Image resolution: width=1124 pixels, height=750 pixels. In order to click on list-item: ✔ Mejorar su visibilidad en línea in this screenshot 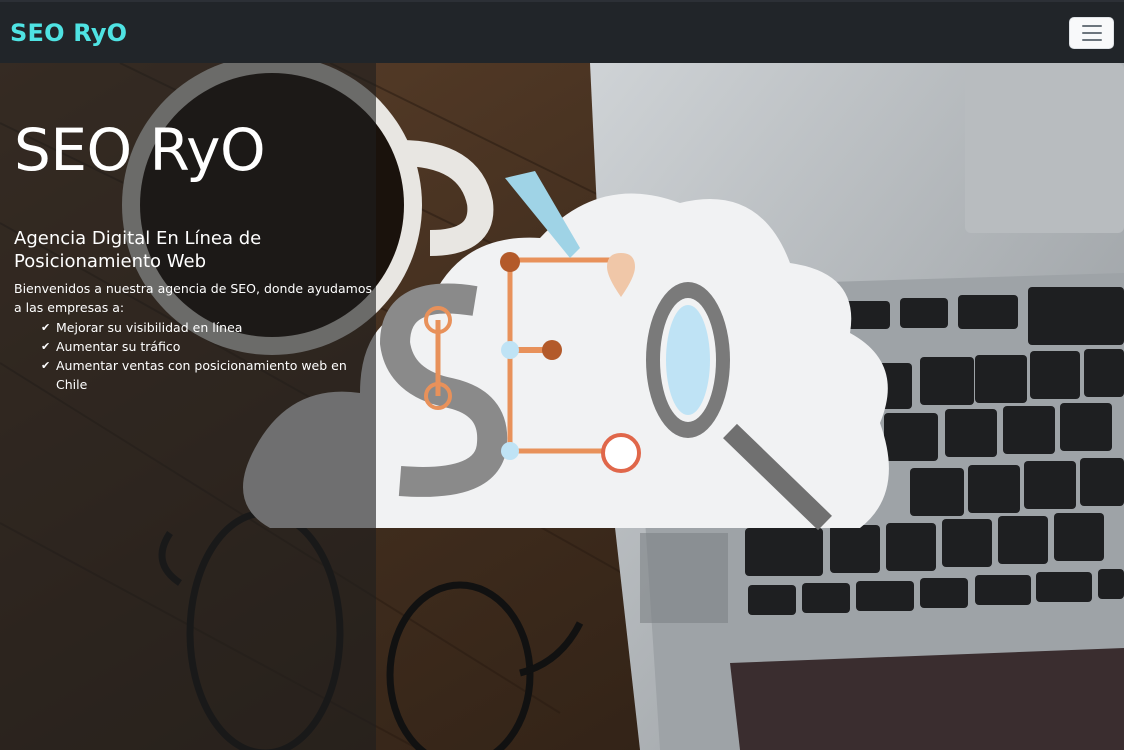, I will do `click(142, 327)`.